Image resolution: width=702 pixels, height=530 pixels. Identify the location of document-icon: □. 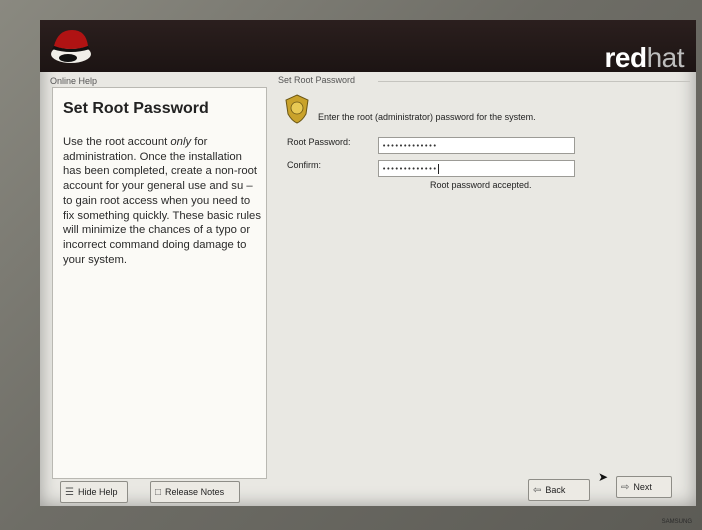
(158, 492).